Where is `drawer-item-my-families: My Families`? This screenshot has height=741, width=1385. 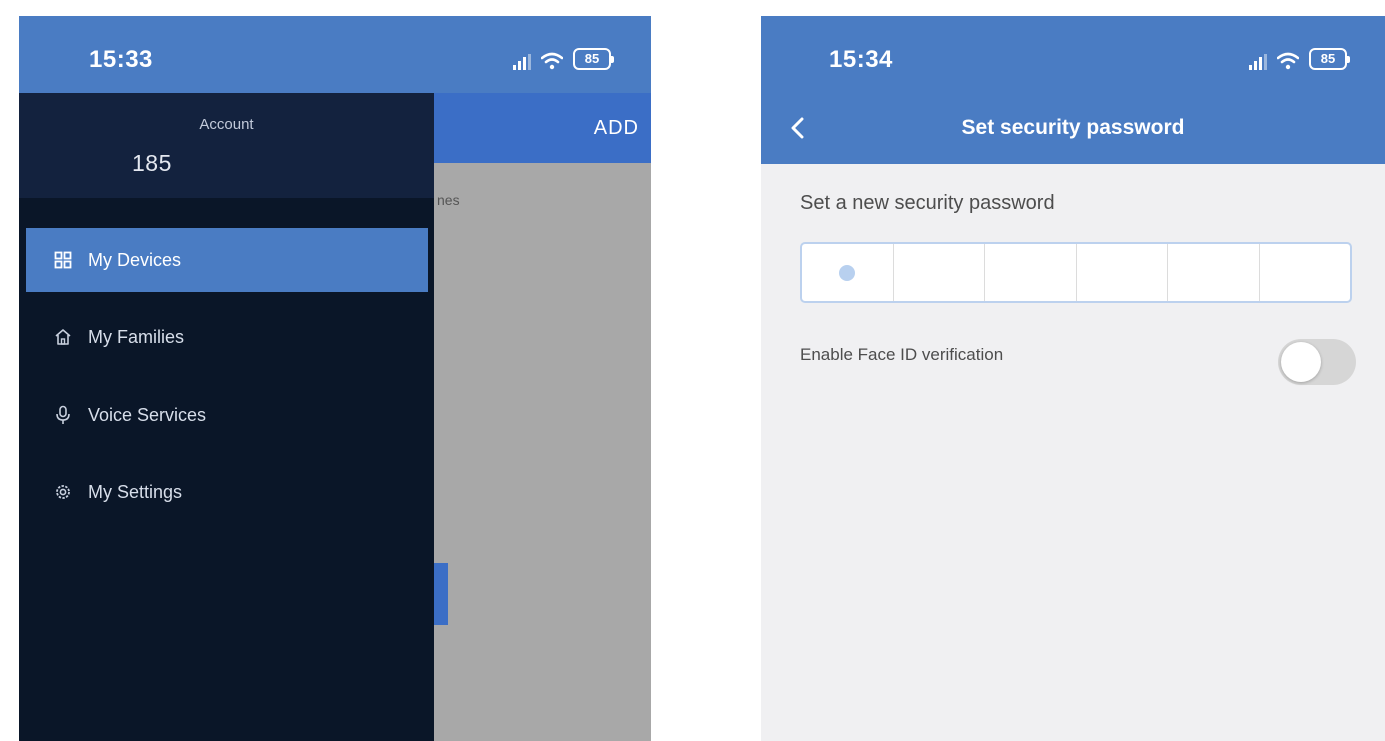 drawer-item-my-families: My Families is located at coordinates (227, 337).